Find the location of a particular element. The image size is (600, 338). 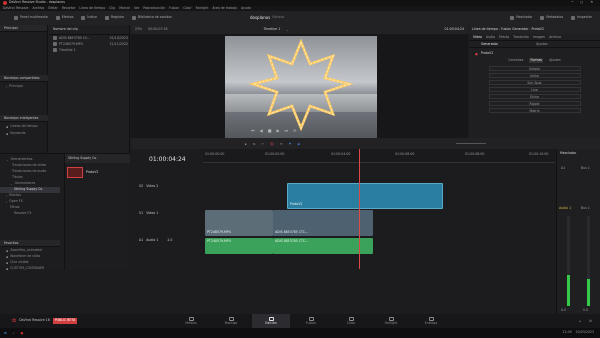

page-media: Medios is located at coordinates (191, 321).